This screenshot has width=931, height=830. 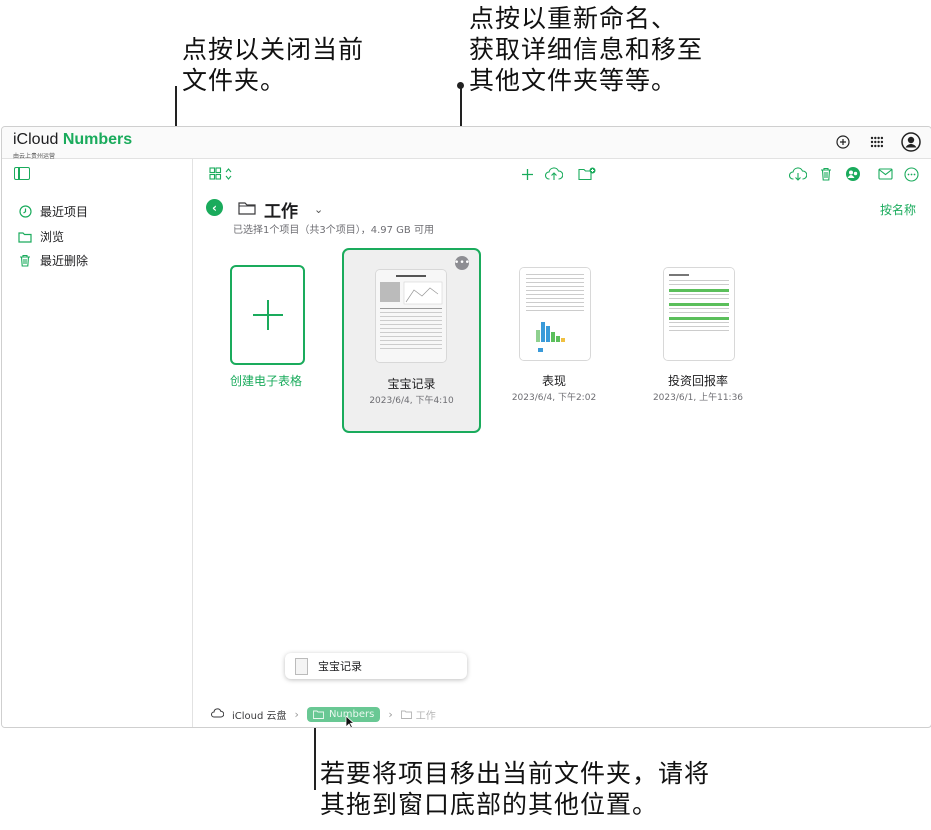 I want to click on file-name: 表现, so click(x=553, y=381).